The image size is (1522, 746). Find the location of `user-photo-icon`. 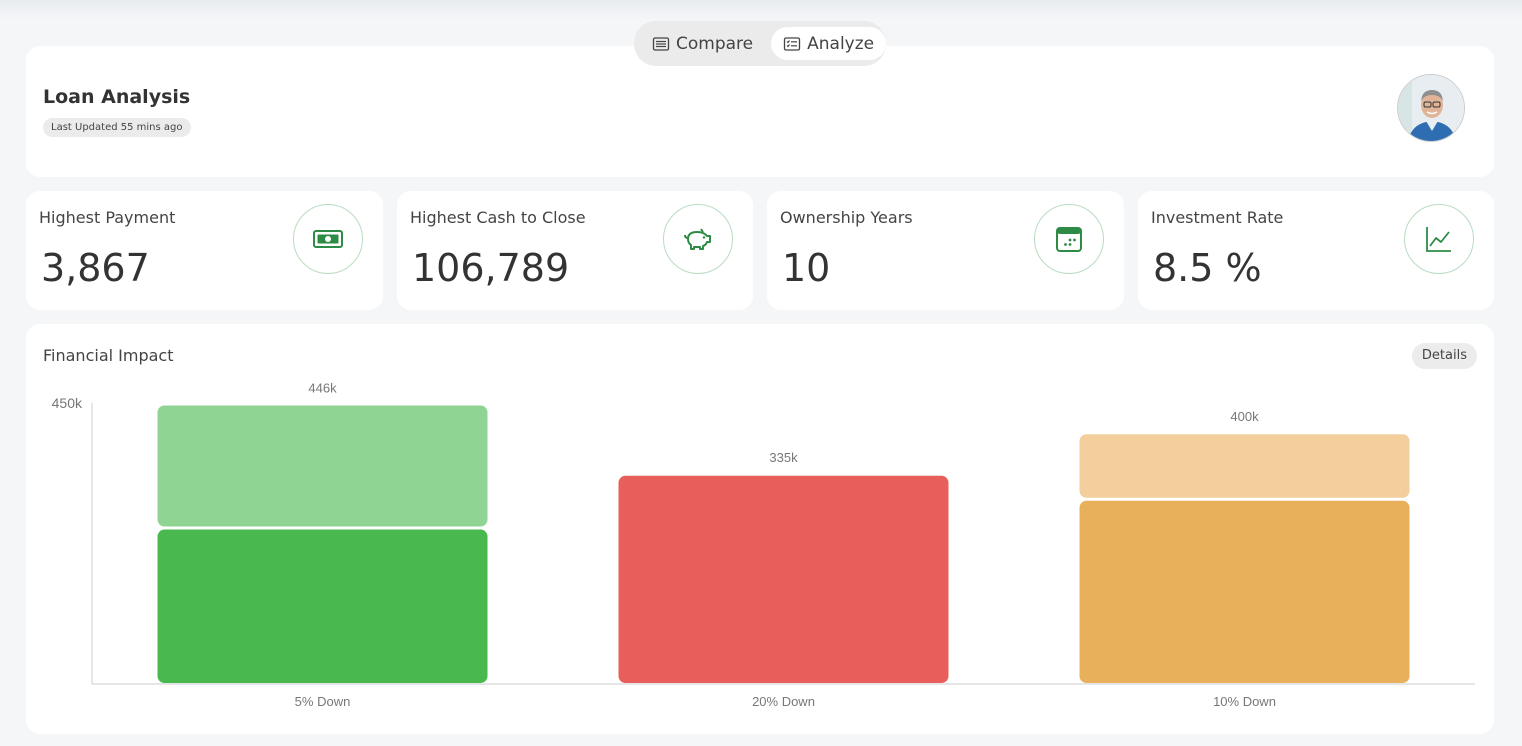

user-photo-icon is located at coordinates (1431, 108).